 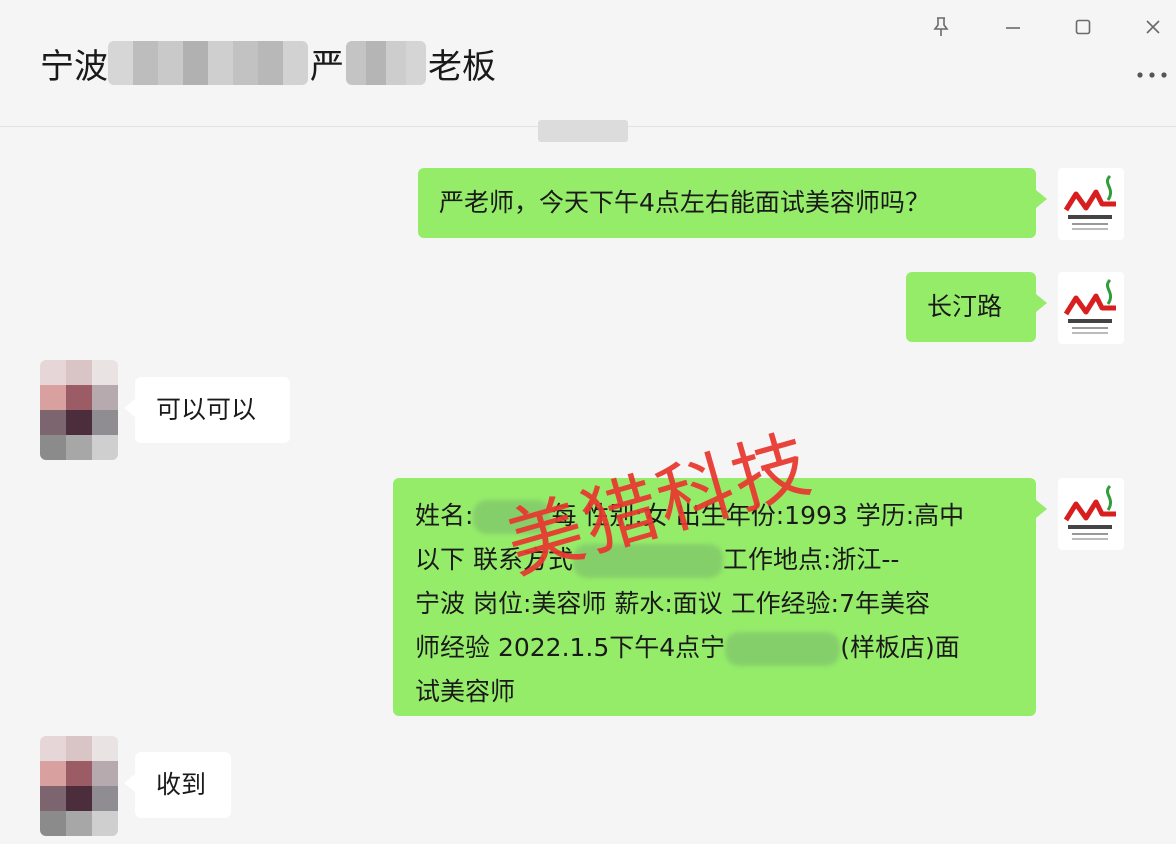 I want to click on message-bubble-incoming: 收到, so click(x=177, y=785).